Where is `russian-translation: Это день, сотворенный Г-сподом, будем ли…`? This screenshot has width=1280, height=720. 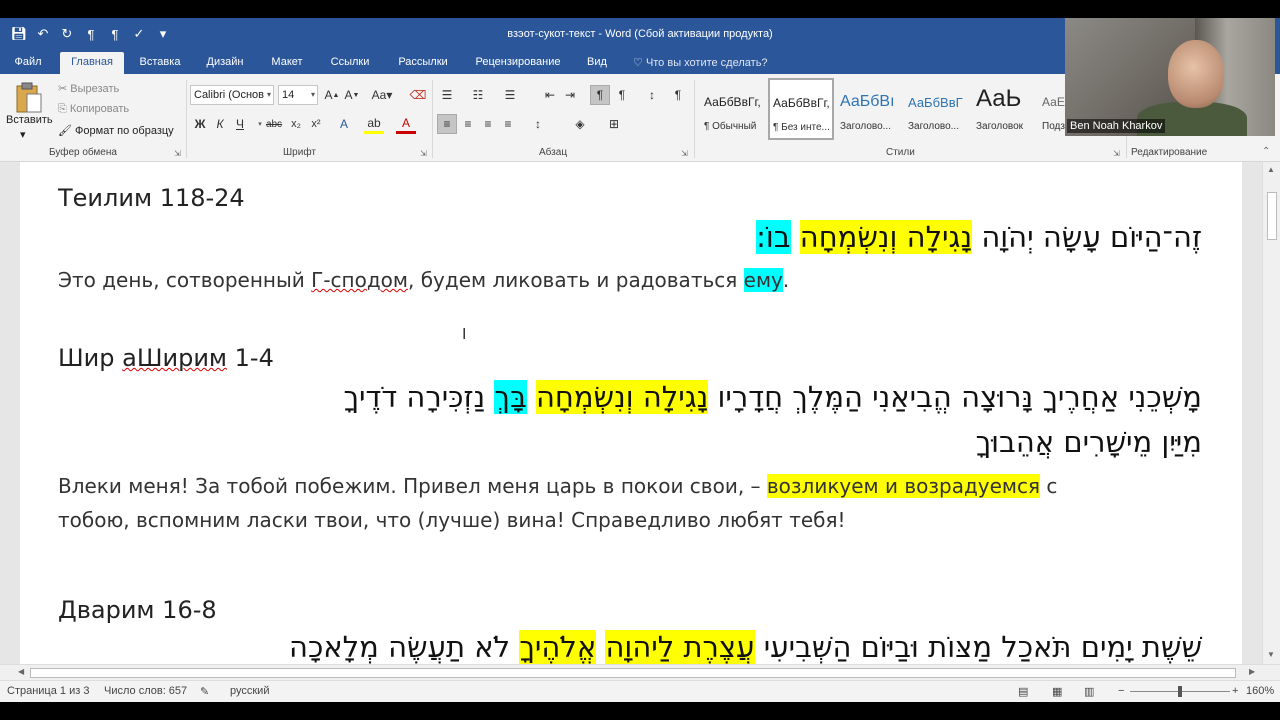
russian-translation: Это день, сотворенный Г-сподом, будем ли… is located at coordinates (423, 280).